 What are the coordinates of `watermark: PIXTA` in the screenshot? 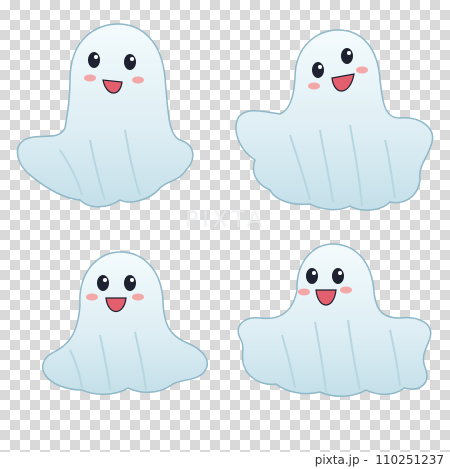 It's located at (226, 220).